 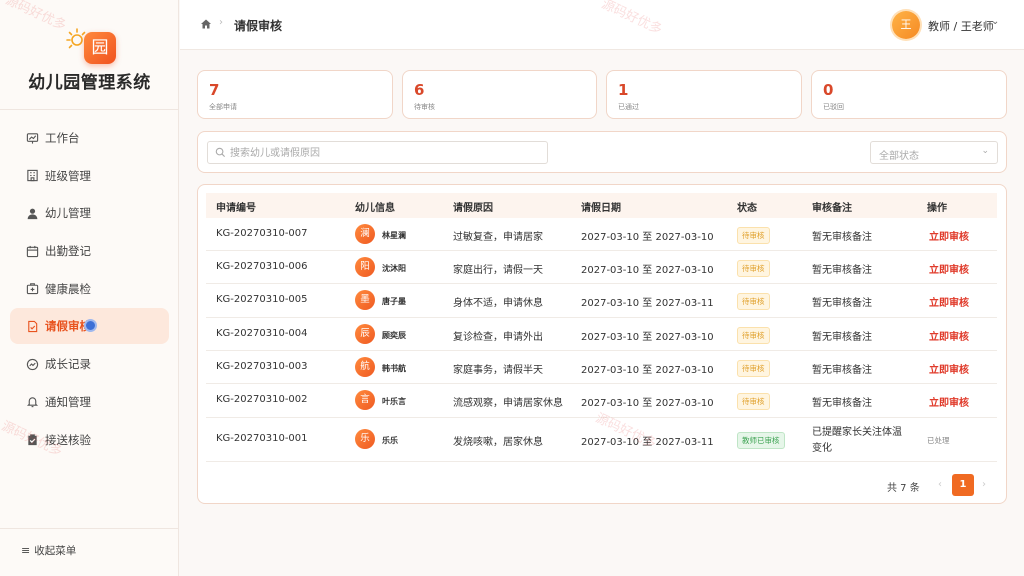 I want to click on child-avatar: 阳, so click(x=365, y=267).